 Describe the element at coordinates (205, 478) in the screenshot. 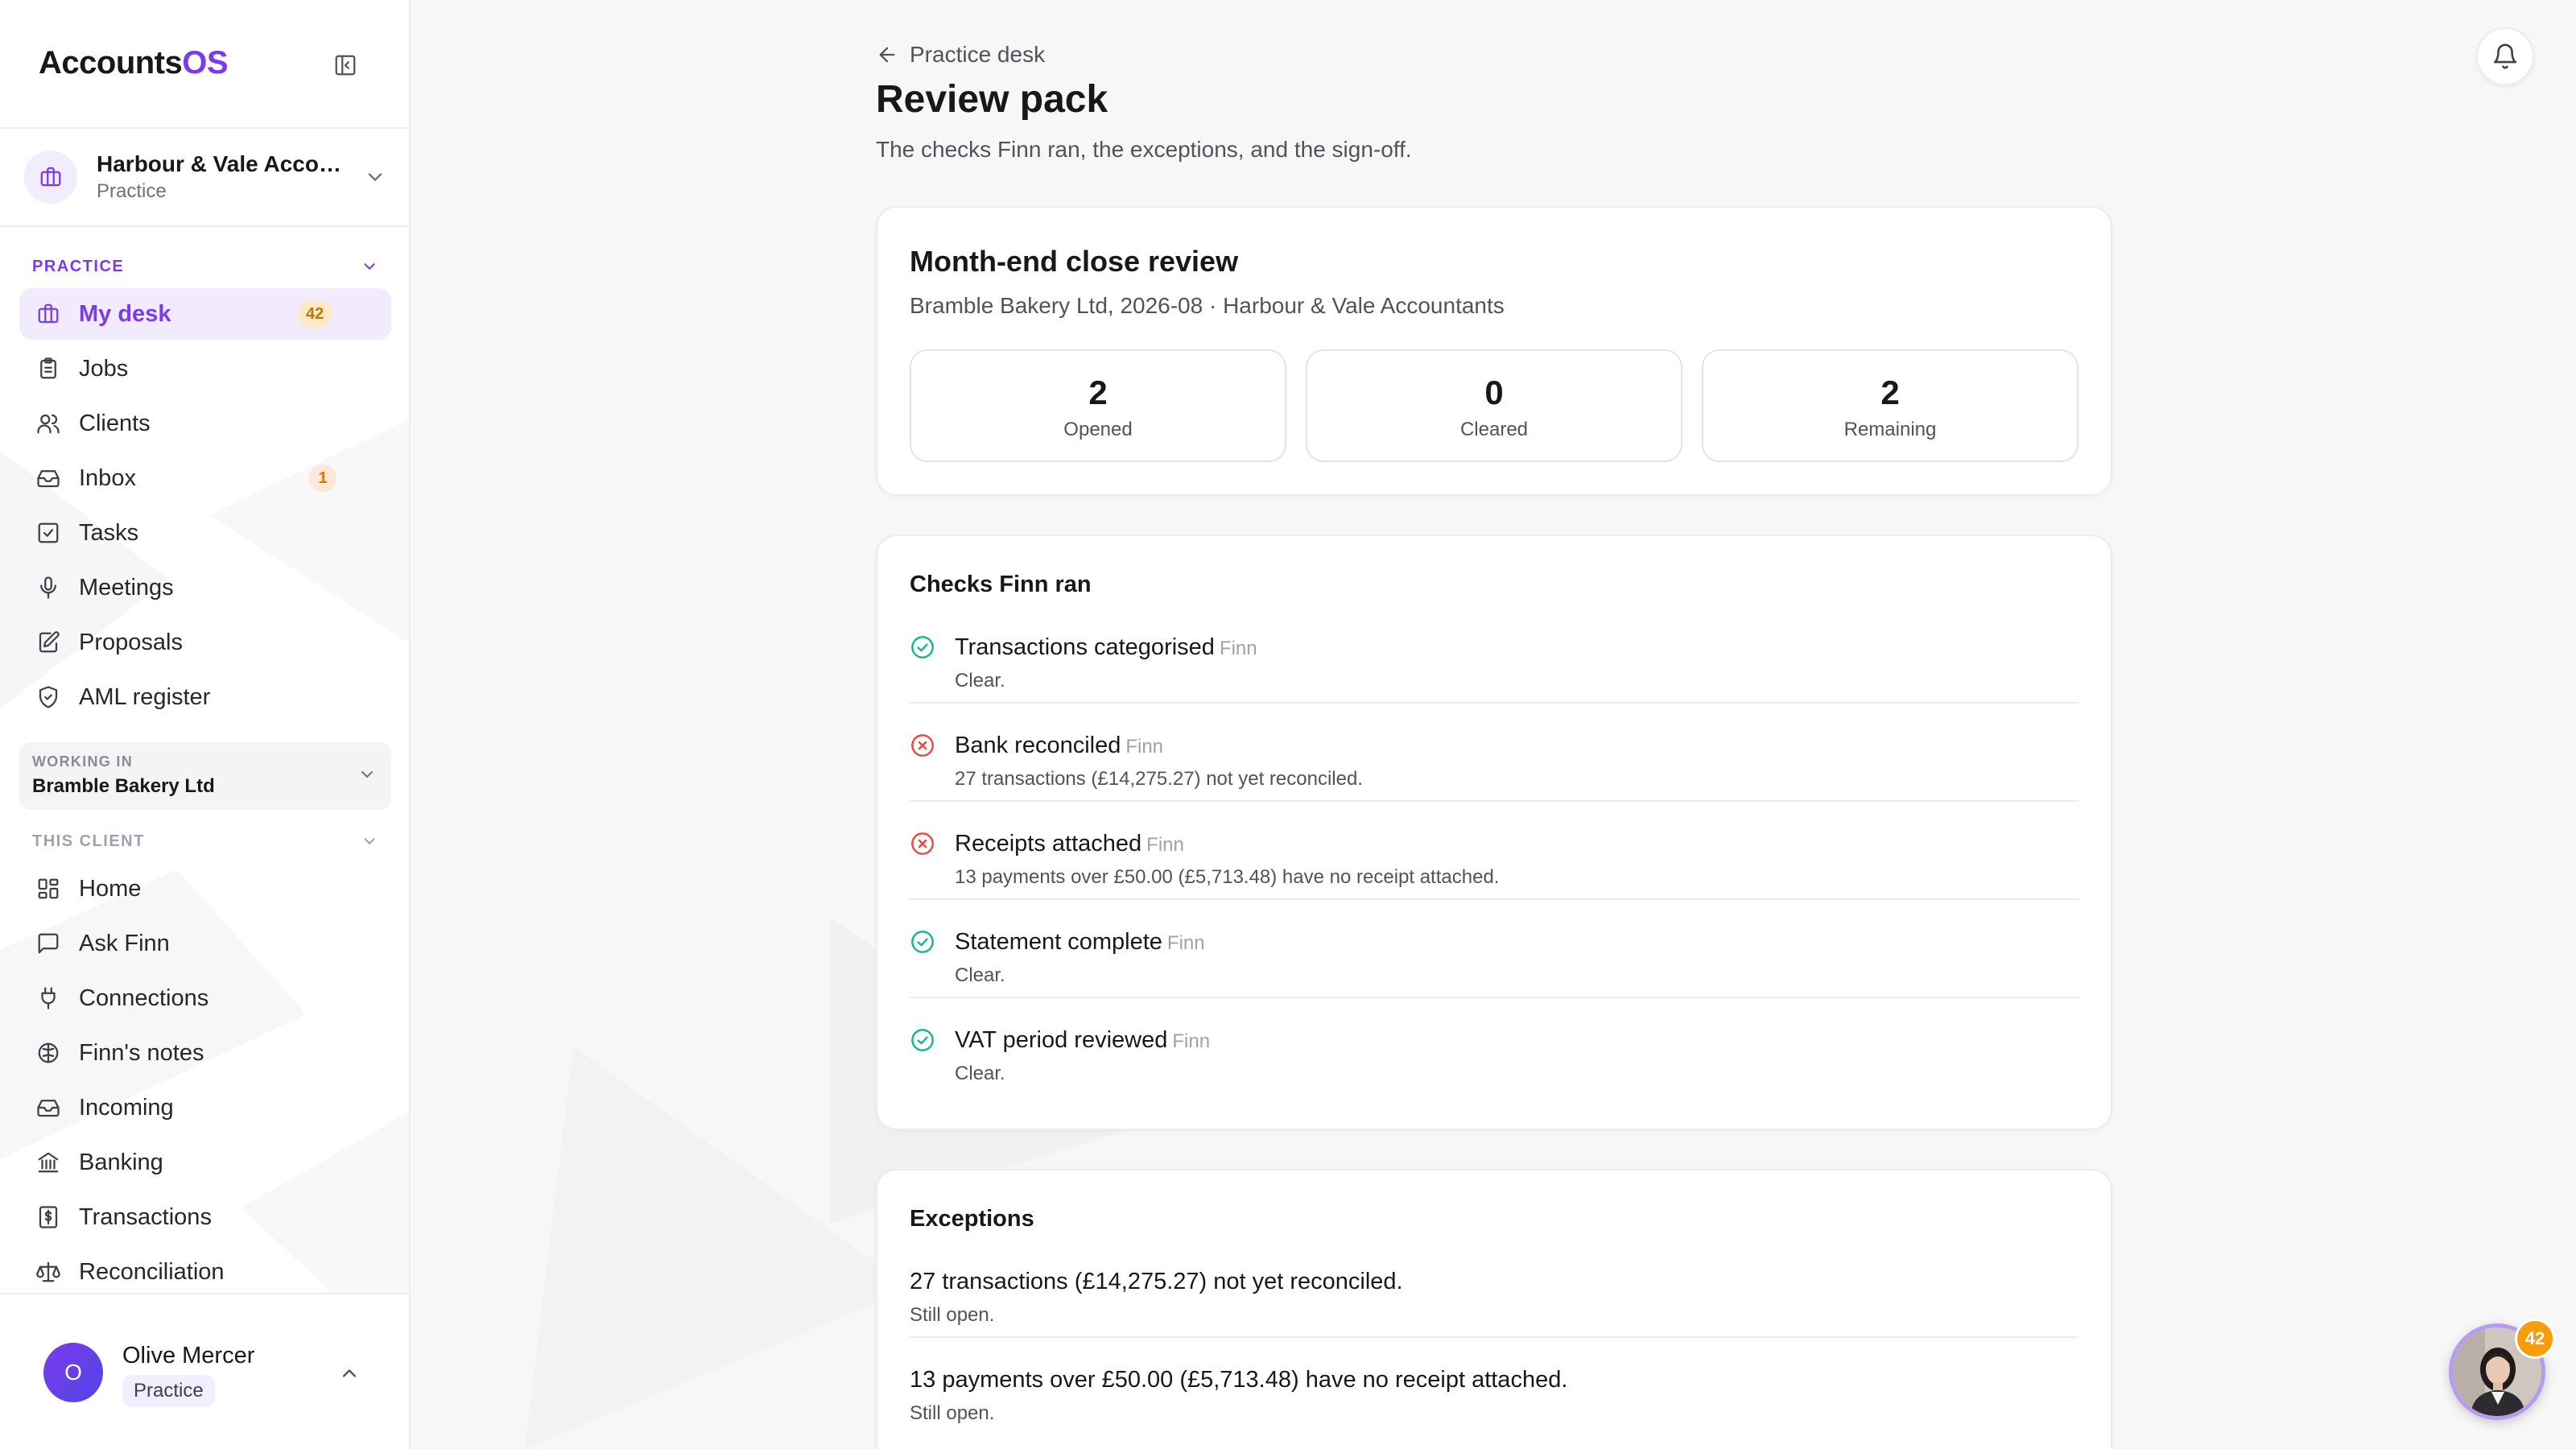

I see `nav-item-inbox: Inbox 1` at that location.